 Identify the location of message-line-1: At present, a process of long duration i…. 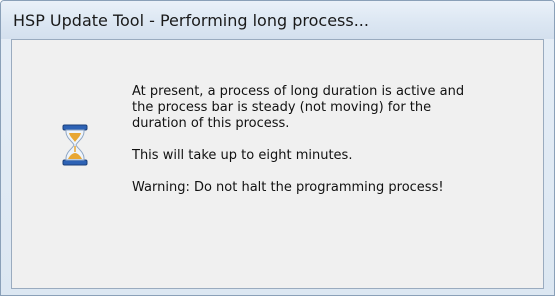
(298, 91).